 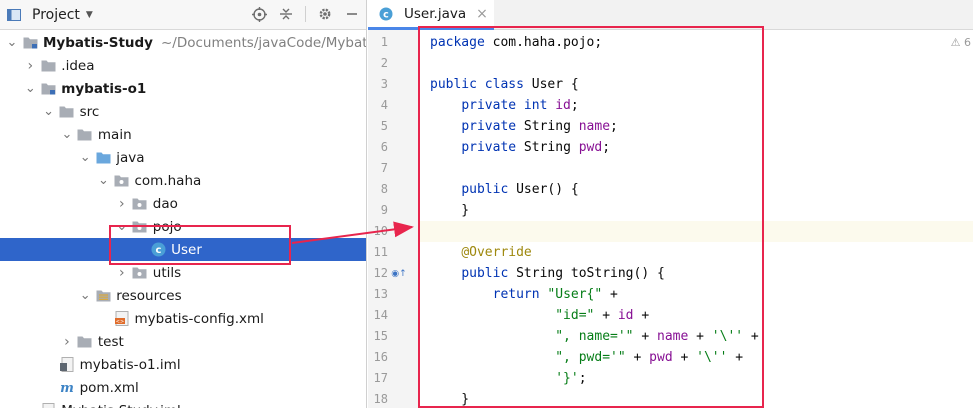 I want to click on tree-item-pom-xml: m pom.xml, so click(x=183, y=387).